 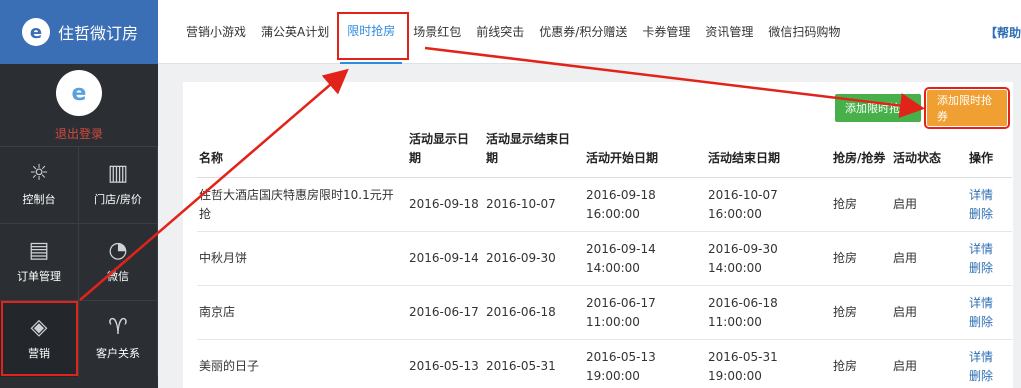 I want to click on brand-bar: e 住哲微订房, so click(x=79, y=32).